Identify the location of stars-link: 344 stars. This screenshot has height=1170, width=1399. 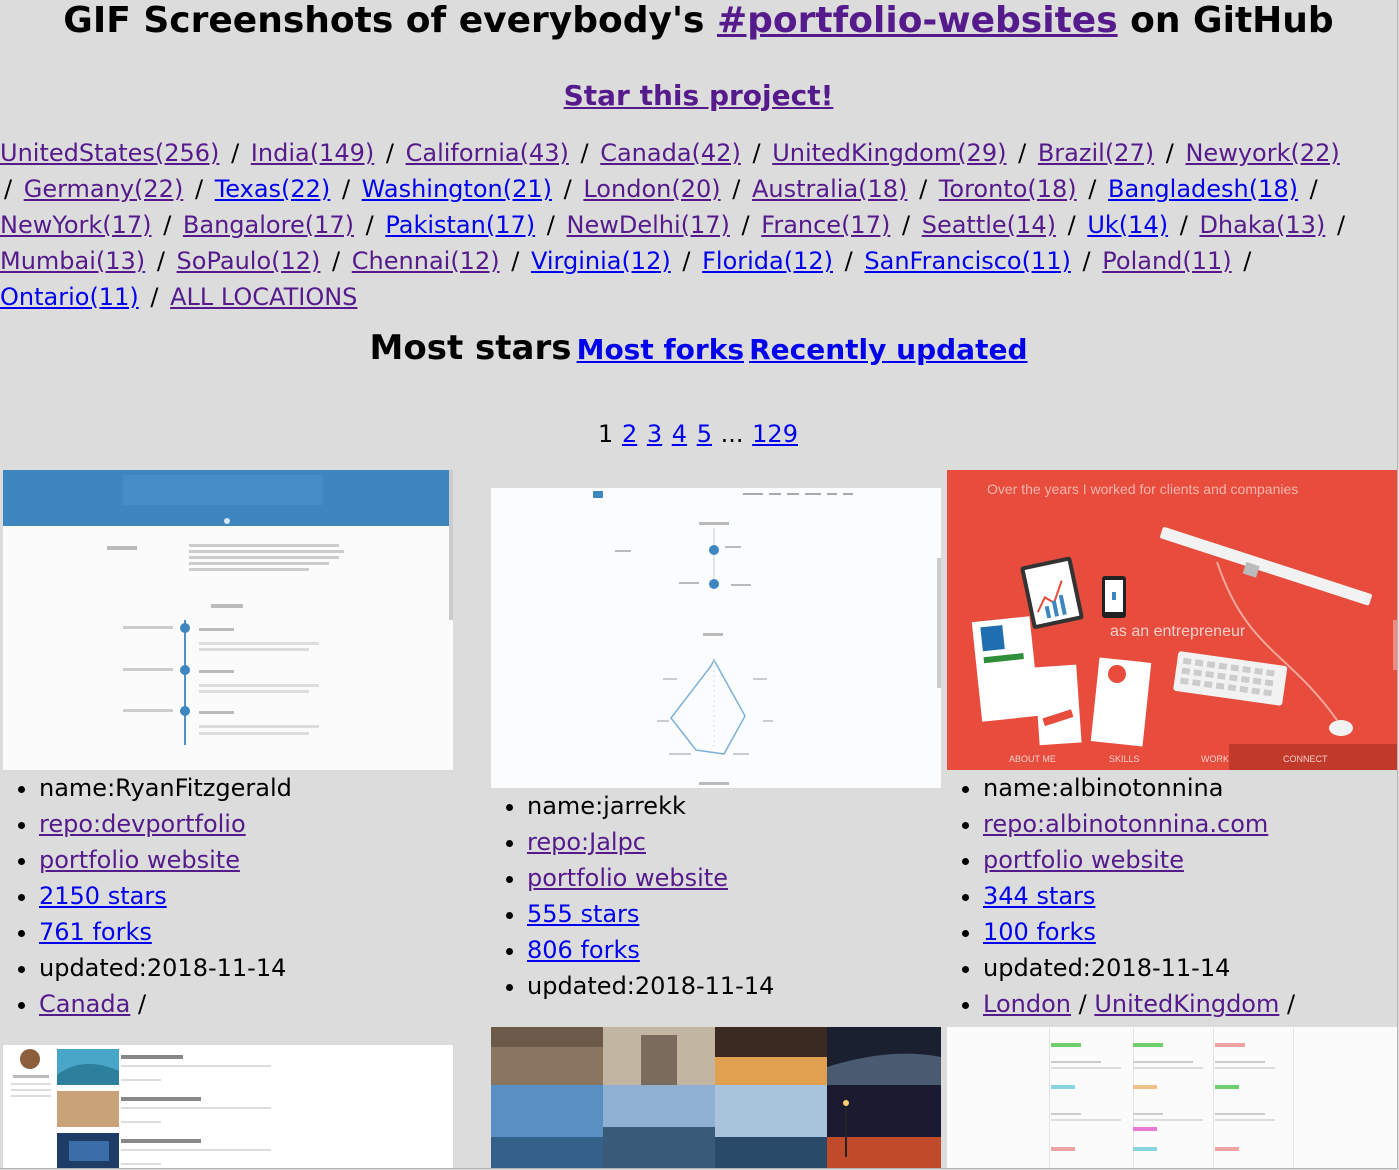
(1039, 896).